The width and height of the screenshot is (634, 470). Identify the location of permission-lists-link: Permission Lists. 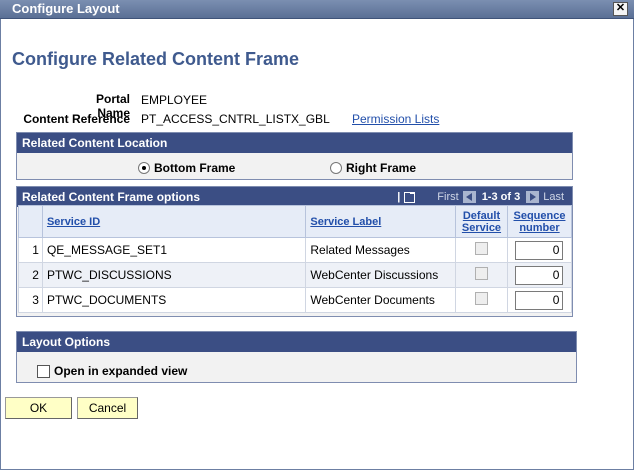
(395, 119).